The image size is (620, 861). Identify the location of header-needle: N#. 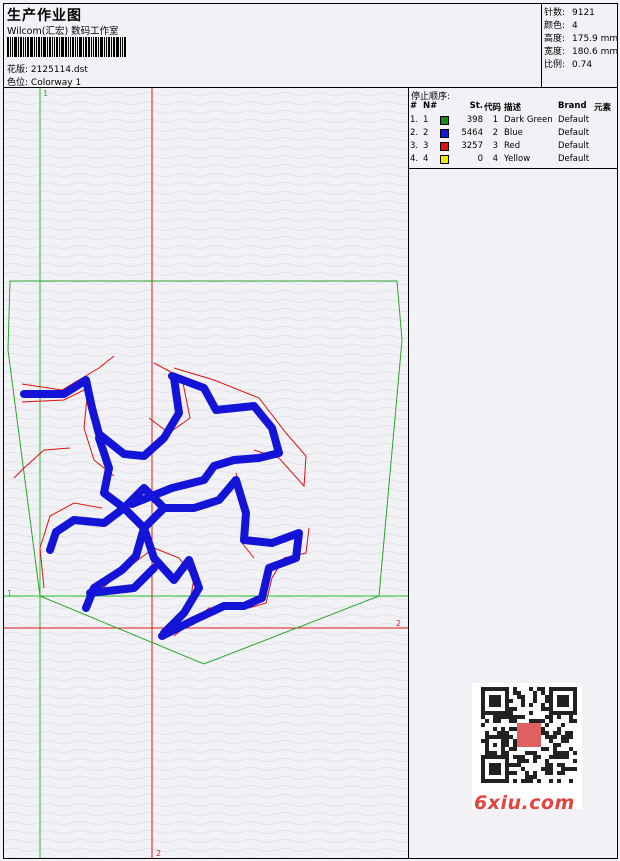
(430, 106).